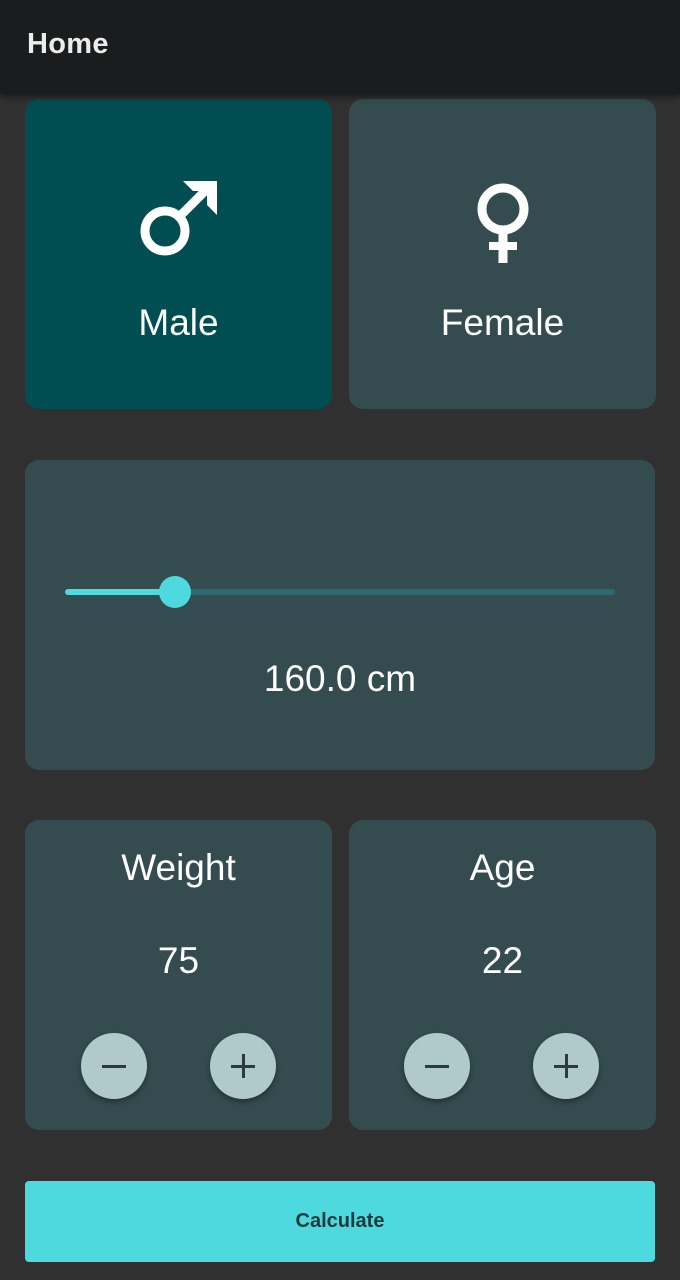  I want to click on age-decrement-button, so click(437, 1066).